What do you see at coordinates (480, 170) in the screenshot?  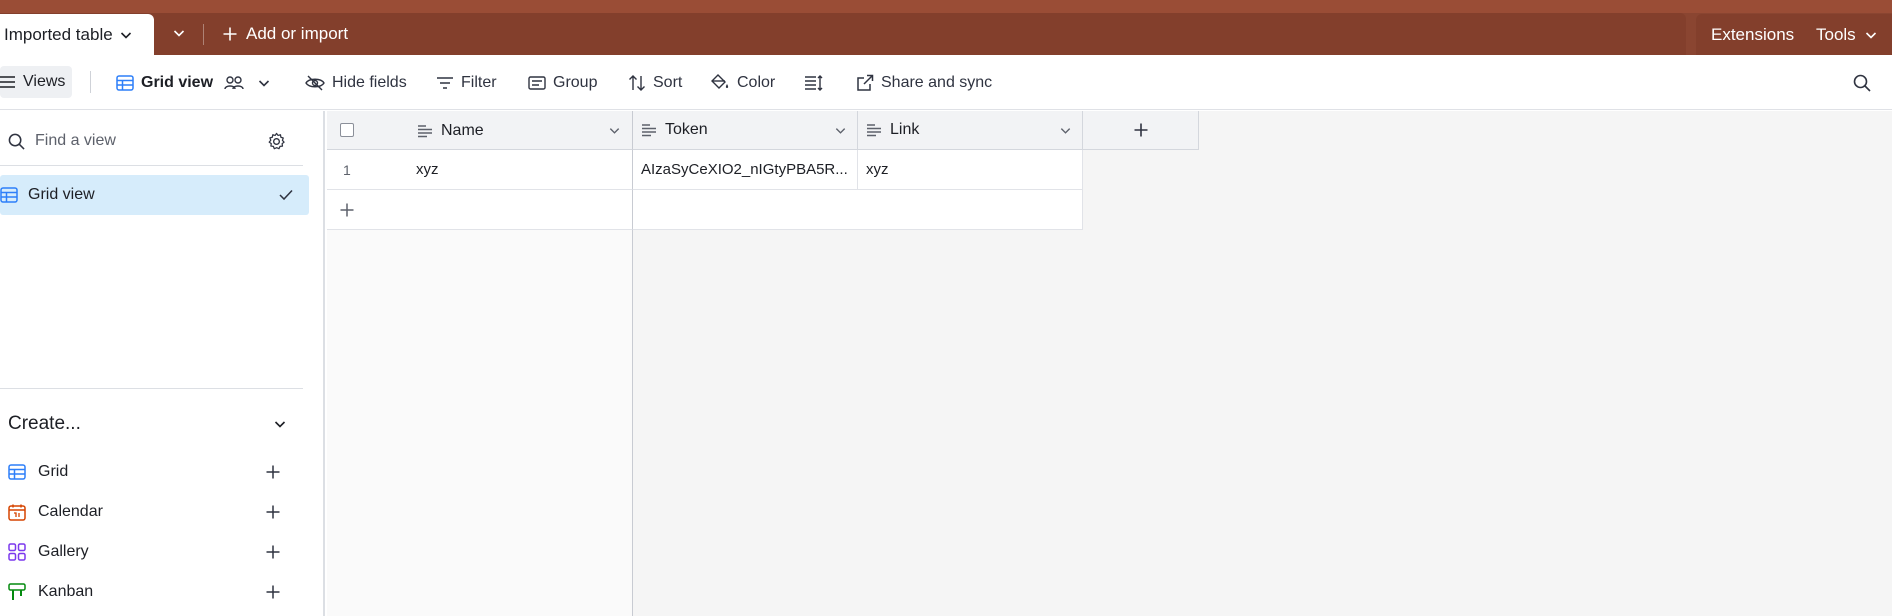 I see `table-row: 1 xyz` at bounding box center [480, 170].